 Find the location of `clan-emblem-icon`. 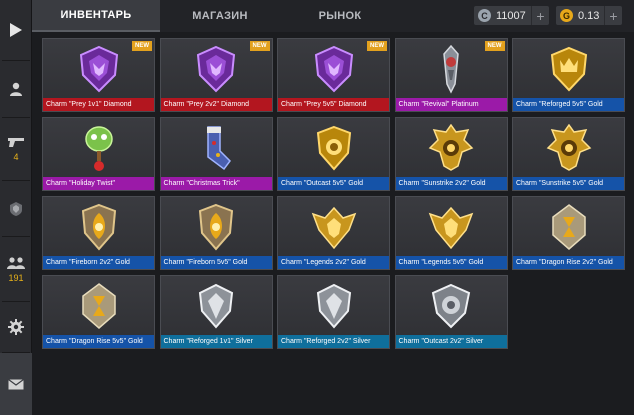

clan-emblem-icon is located at coordinates (16, 208).